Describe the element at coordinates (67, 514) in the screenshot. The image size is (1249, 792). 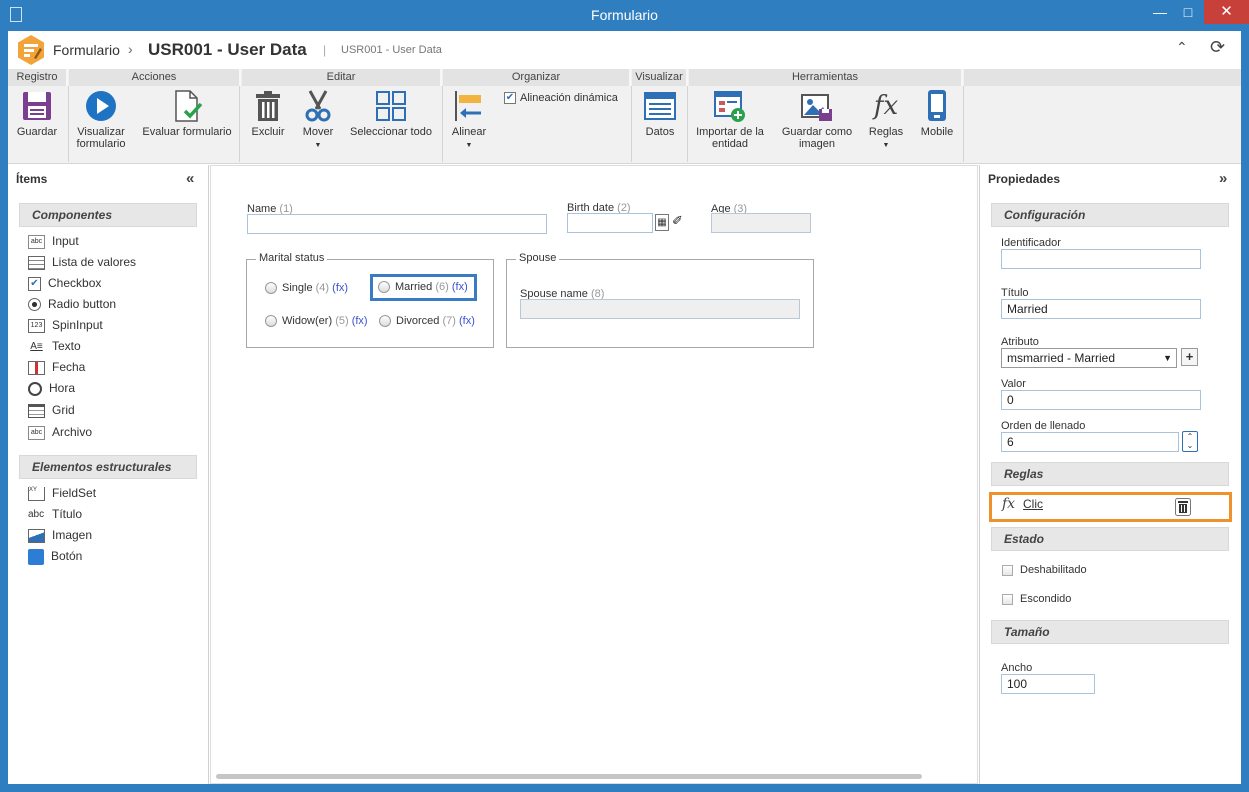
I see `structural-label: Título` at that location.